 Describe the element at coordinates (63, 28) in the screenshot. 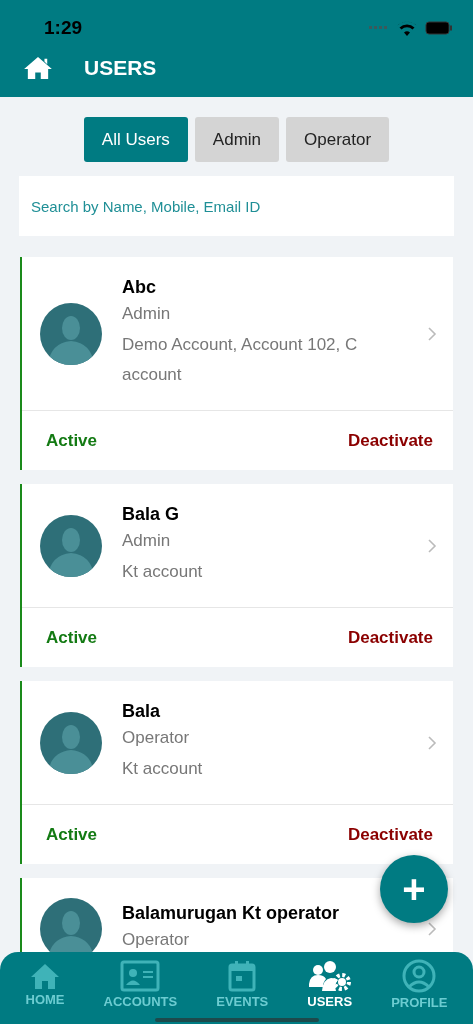

I see `status-time: 1:29` at that location.